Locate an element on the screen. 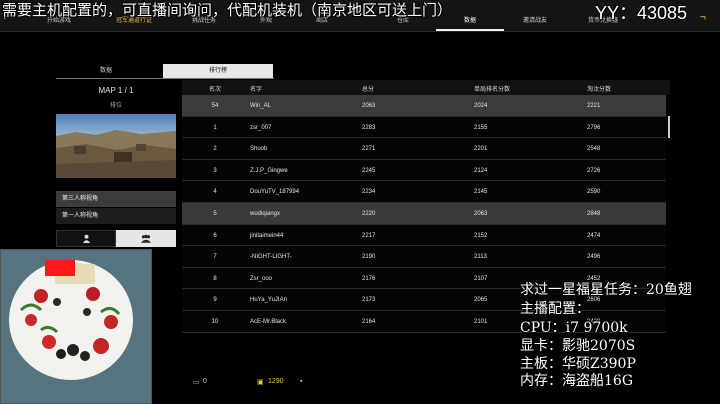  table-row-selected: 5 wudiqiangx 2220 2063 2848 is located at coordinates (424, 214).